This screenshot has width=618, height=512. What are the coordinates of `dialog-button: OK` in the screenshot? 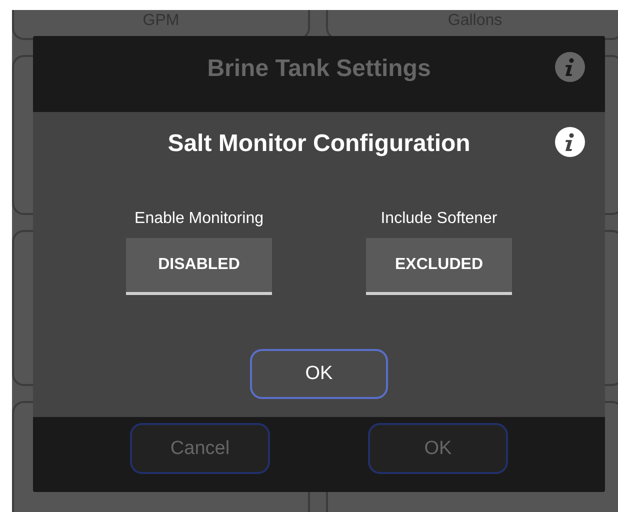 It's located at (438, 448).